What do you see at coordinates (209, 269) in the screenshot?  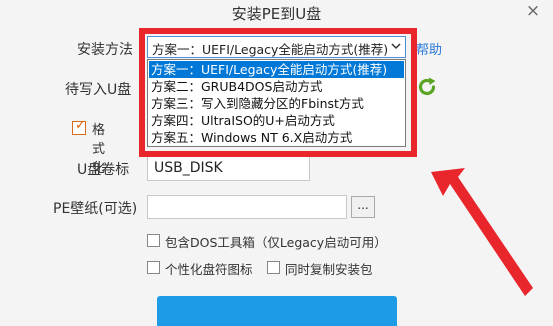 I see `custom-icon-checkbox-label: 个性化盘符图标` at bounding box center [209, 269].